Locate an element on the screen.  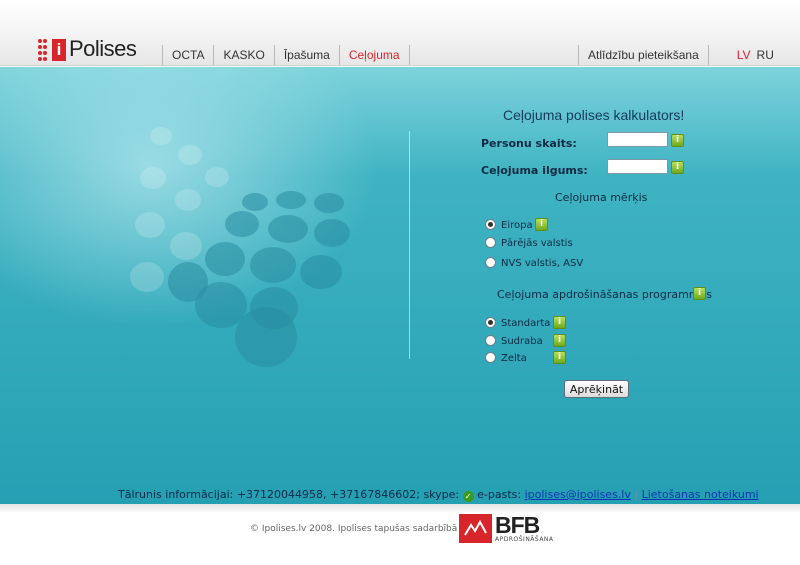
email-prefix: e-pasts: is located at coordinates (499, 494).